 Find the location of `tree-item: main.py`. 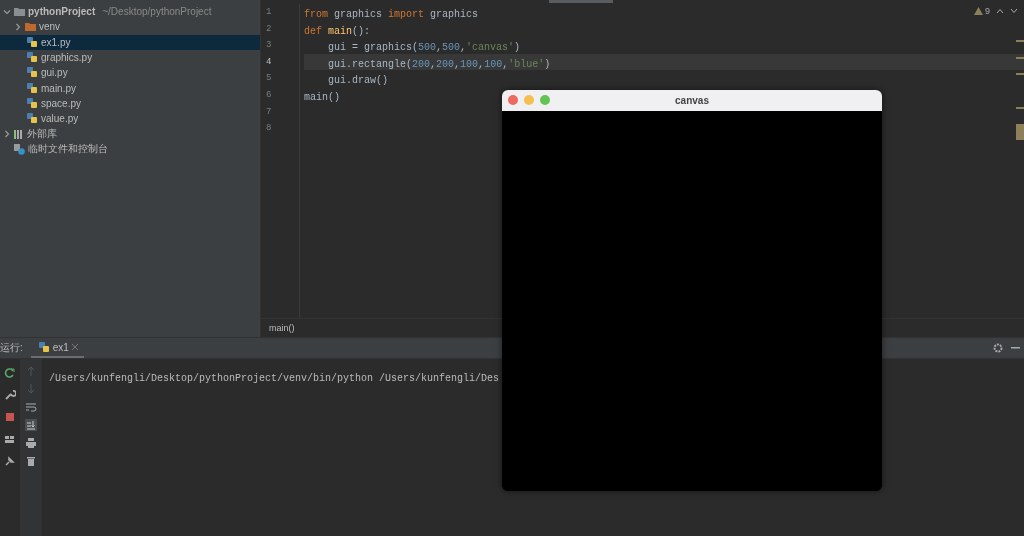

tree-item: main.py is located at coordinates (130, 88).